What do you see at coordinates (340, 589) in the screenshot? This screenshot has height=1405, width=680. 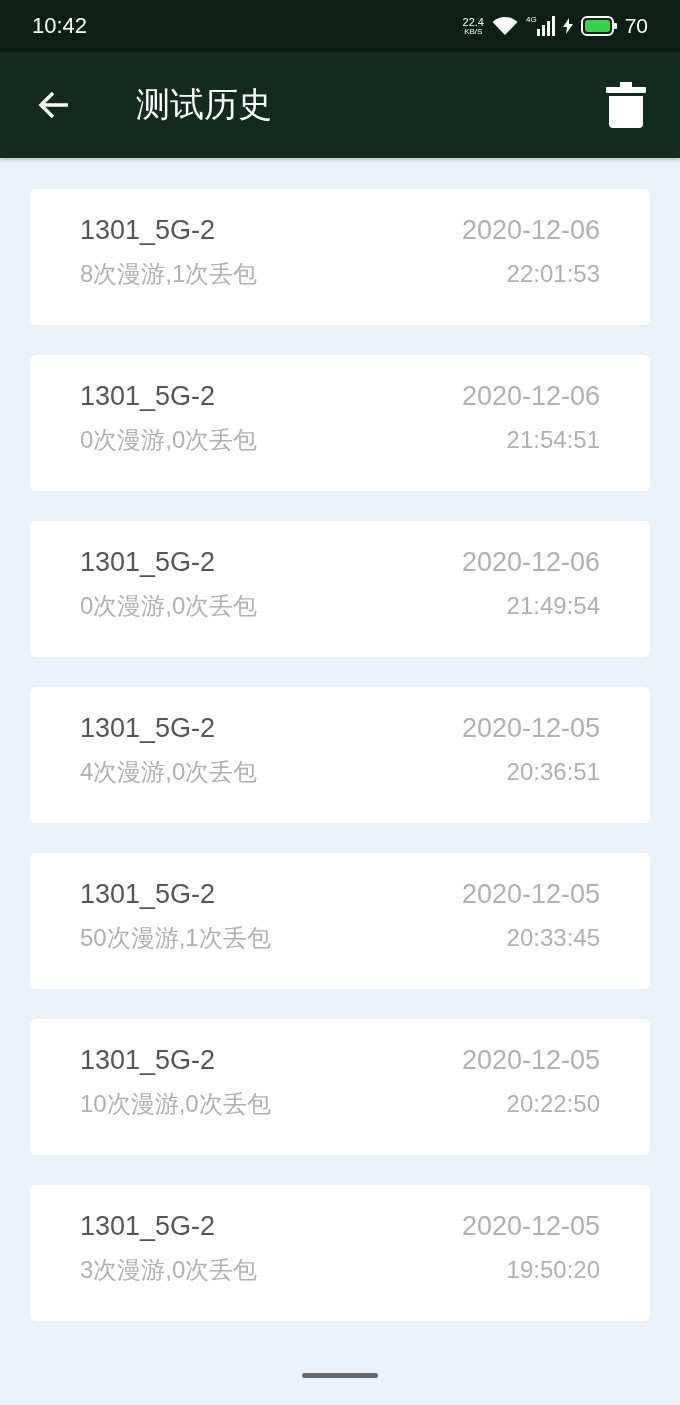 I see `history-card: 1301_5G-2 2020-12-06 0次漫游,0次丢包 21:49:54` at bounding box center [340, 589].